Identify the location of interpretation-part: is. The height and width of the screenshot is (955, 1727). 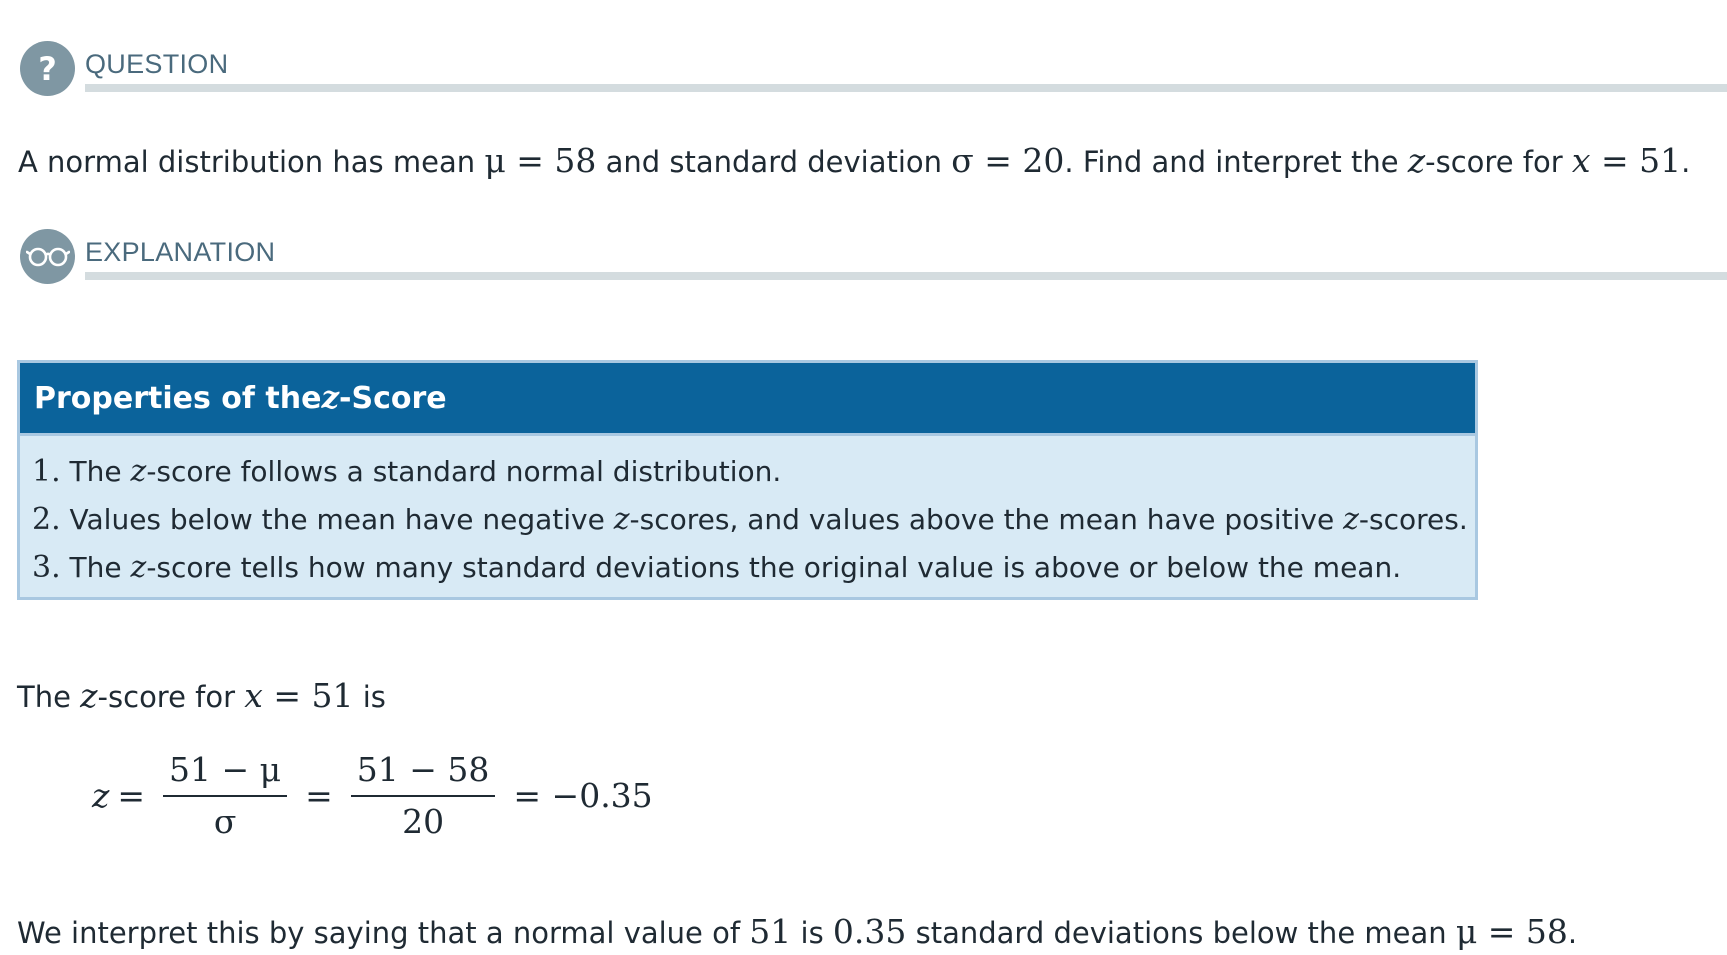
(812, 933).